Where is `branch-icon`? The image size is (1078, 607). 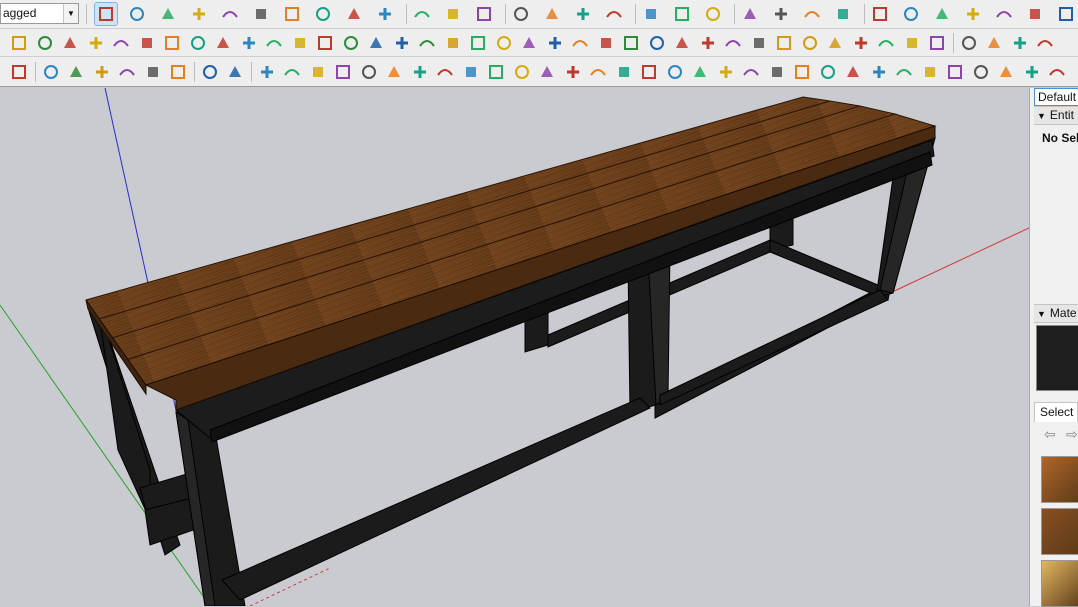
branch-icon is located at coordinates (879, 72).